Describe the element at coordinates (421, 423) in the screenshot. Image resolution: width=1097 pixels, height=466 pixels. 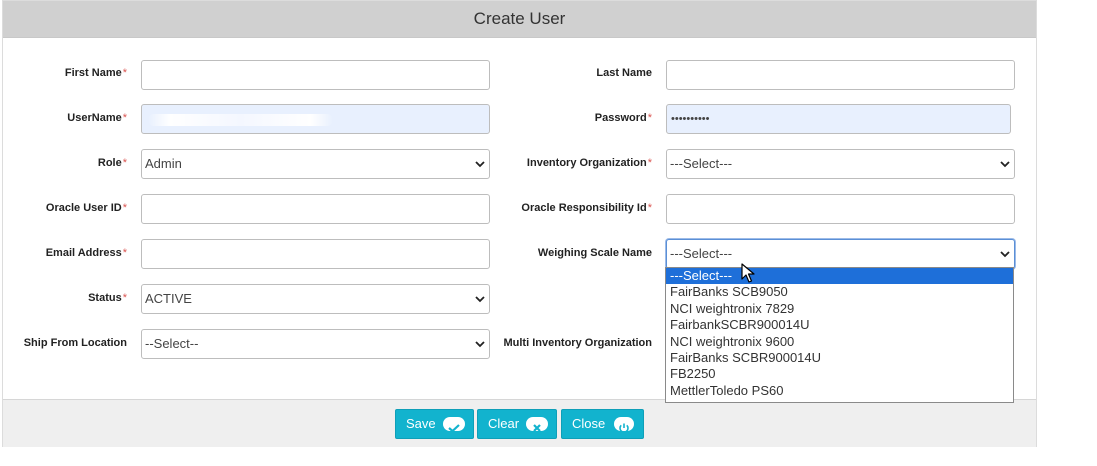
I see `save-button-label: Save` at that location.